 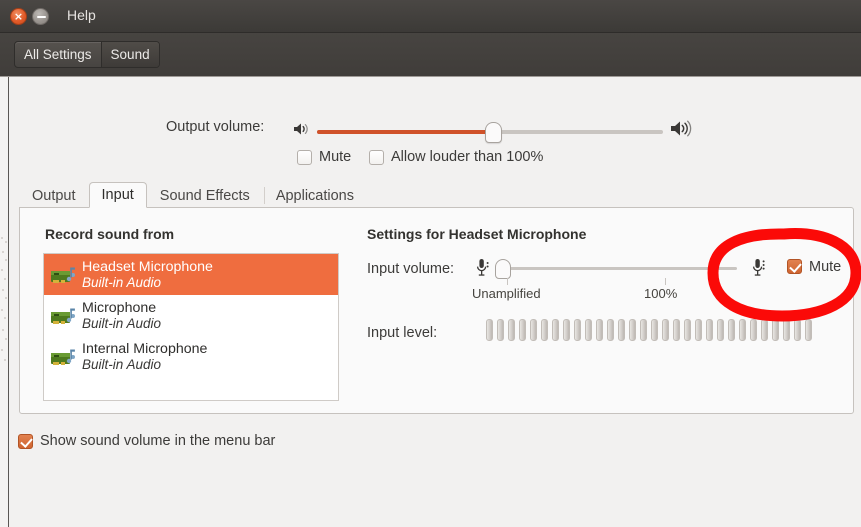 I want to click on microphone-low-icon, so click(x=482, y=267).